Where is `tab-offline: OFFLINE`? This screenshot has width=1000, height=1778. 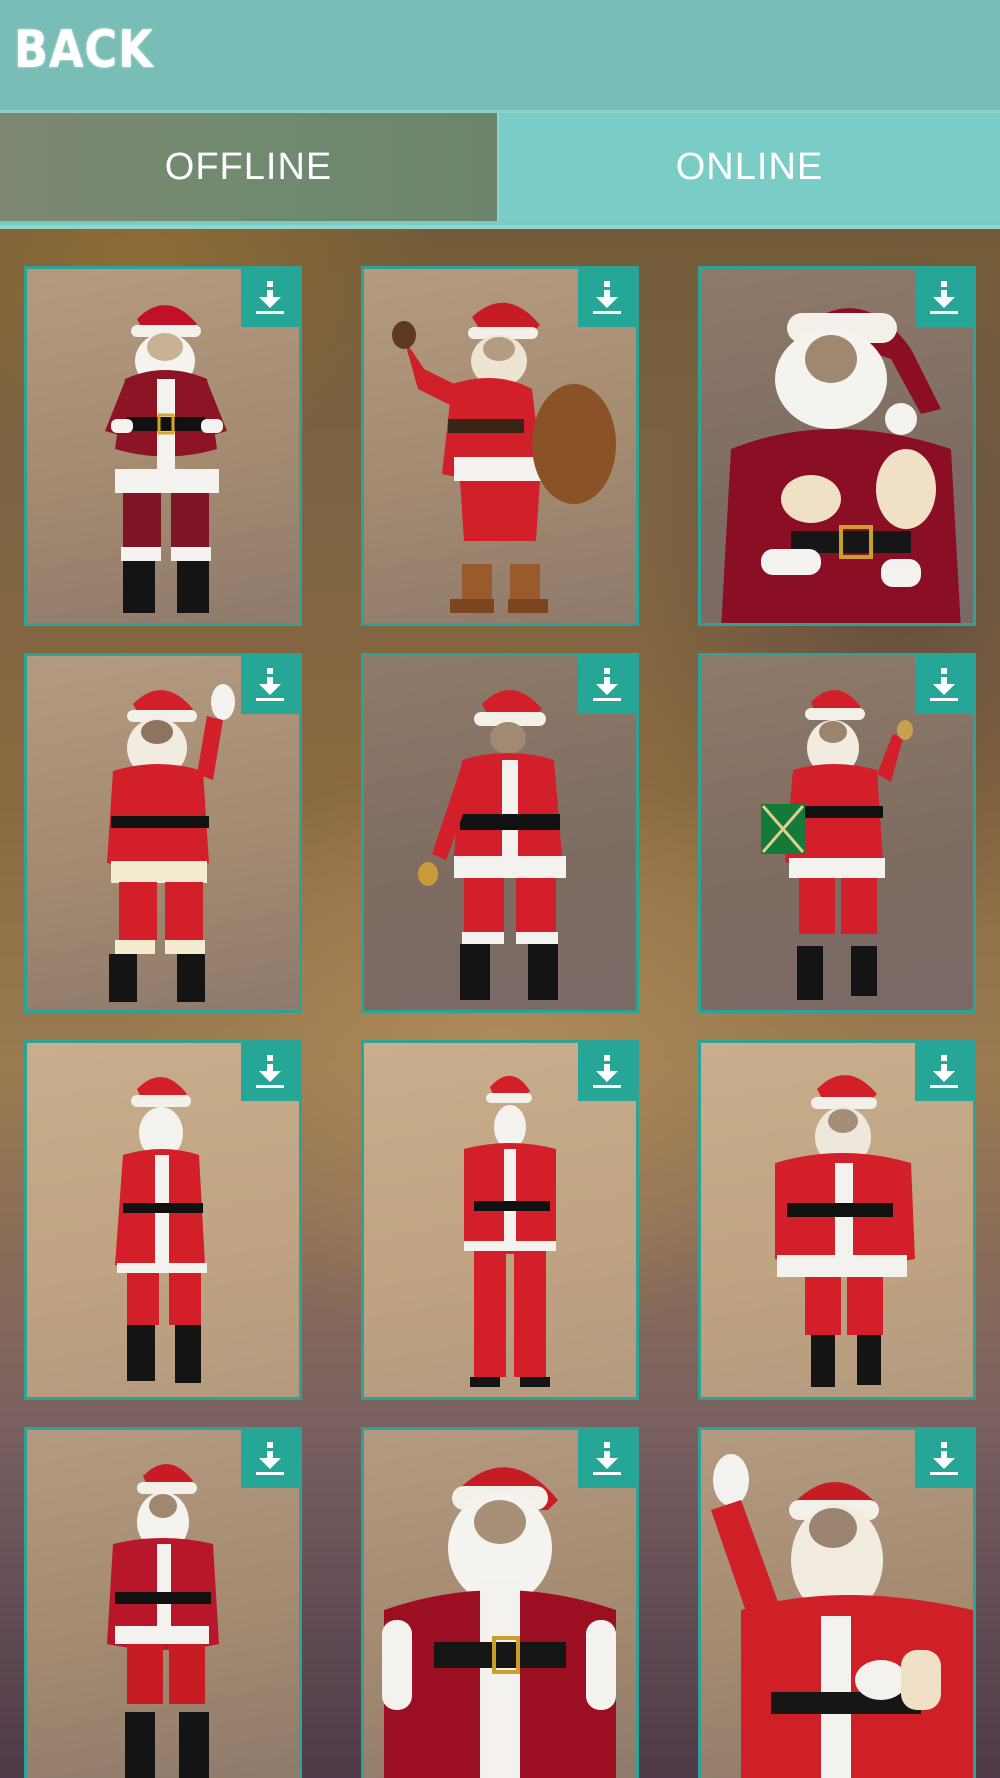 tab-offline: OFFLINE is located at coordinates (249, 167).